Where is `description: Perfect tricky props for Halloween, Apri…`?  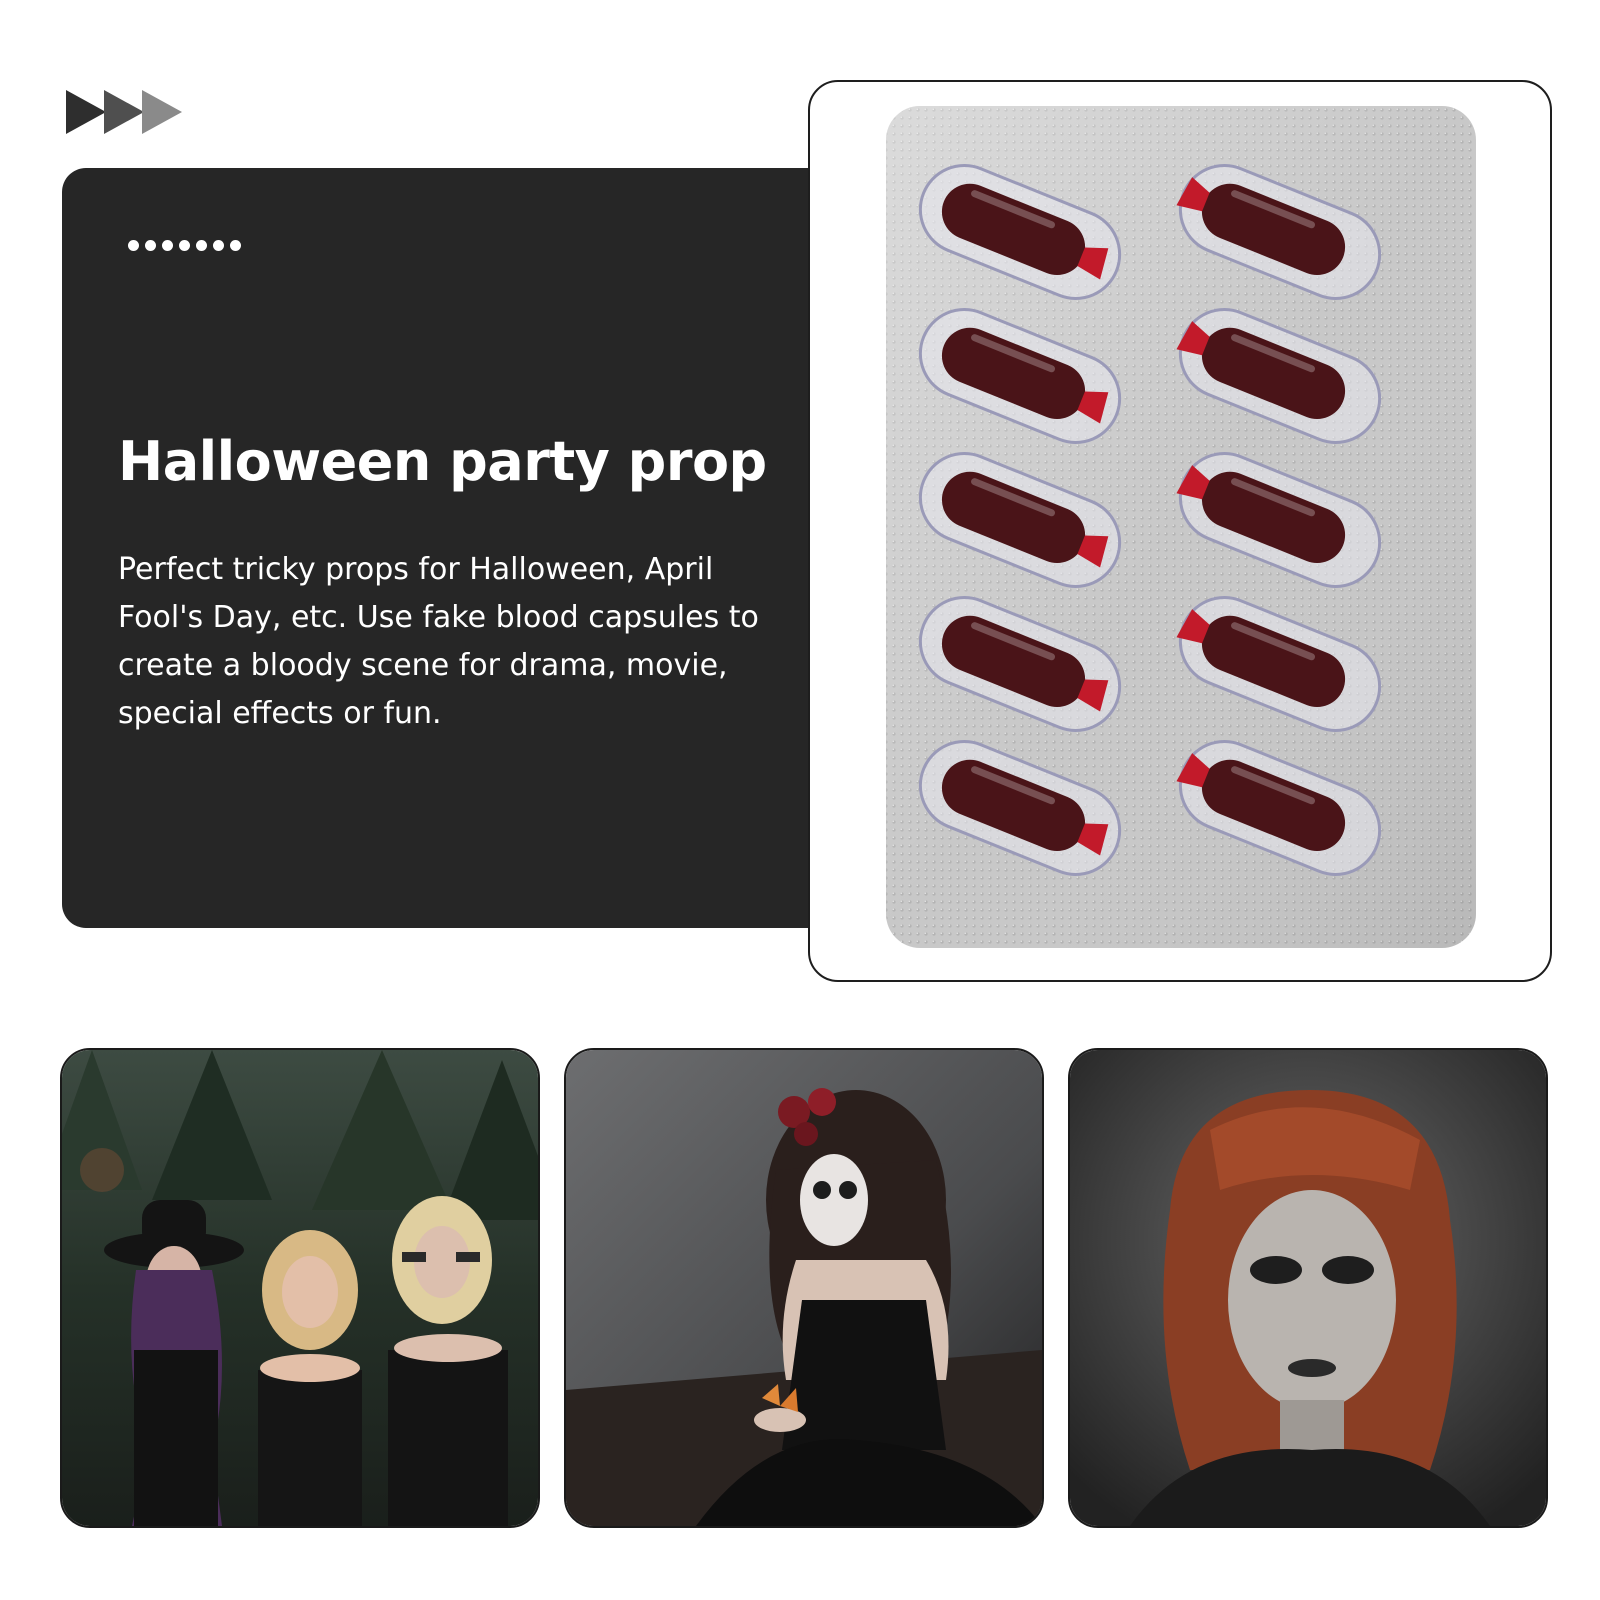 description: Perfect tricky props for Halloween, Apri… is located at coordinates (438, 641).